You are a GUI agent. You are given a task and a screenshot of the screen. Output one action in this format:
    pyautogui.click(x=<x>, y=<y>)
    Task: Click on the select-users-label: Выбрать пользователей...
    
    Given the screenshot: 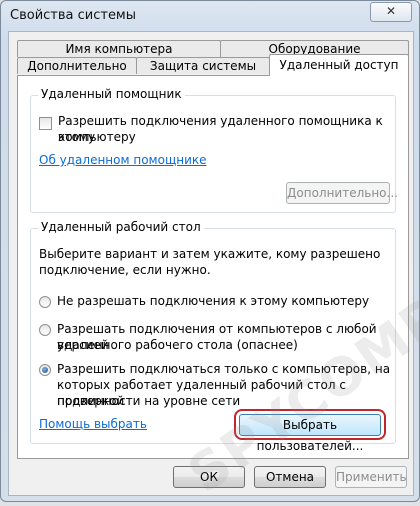 What is the action you would take?
    pyautogui.click(x=310, y=435)
    